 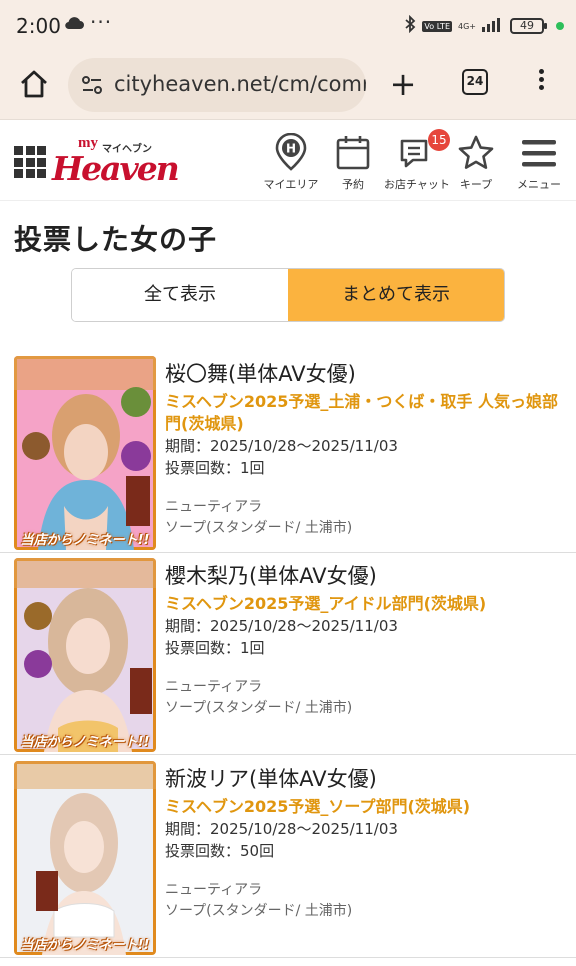 I want to click on nav-menu-label: メニュー, so click(x=539, y=184).